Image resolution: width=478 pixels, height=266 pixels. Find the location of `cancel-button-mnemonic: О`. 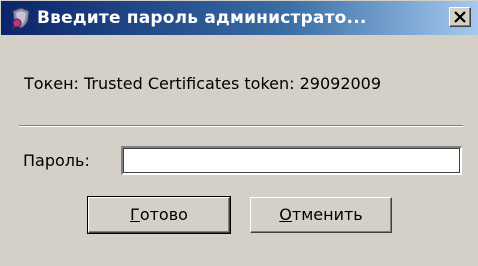

cancel-button-mnemonic: О is located at coordinates (285, 214).